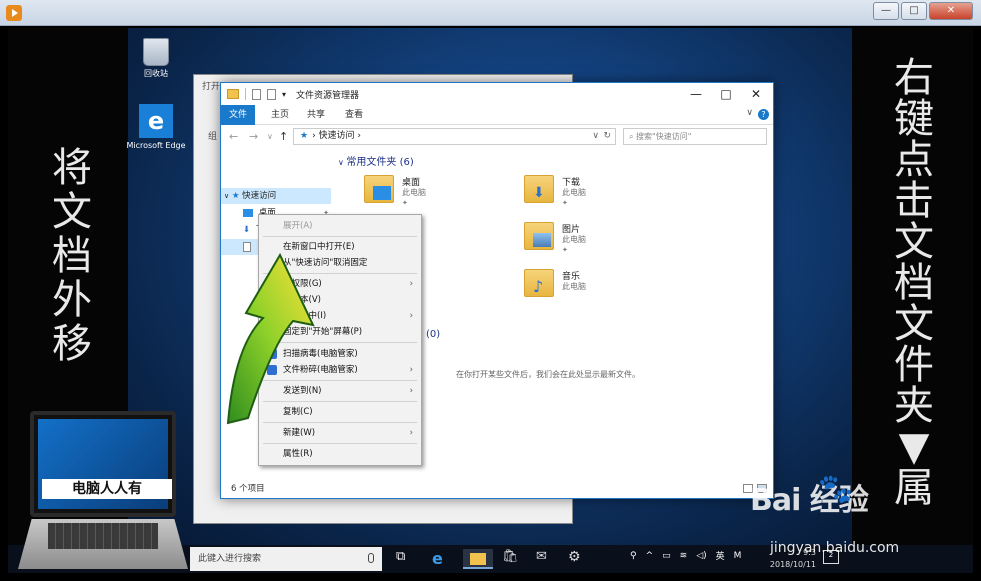  I want to click on search-input: ⌕ 搜索"快速访问", so click(695, 136).